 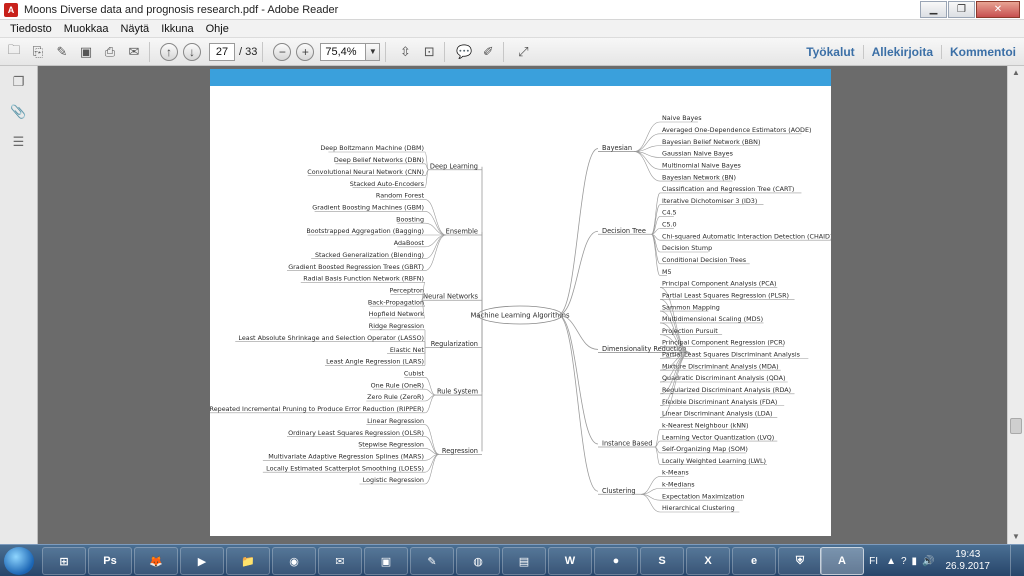 What do you see at coordinates (901, 52) in the screenshot?
I see `sign-link: Allekirjoita` at bounding box center [901, 52].